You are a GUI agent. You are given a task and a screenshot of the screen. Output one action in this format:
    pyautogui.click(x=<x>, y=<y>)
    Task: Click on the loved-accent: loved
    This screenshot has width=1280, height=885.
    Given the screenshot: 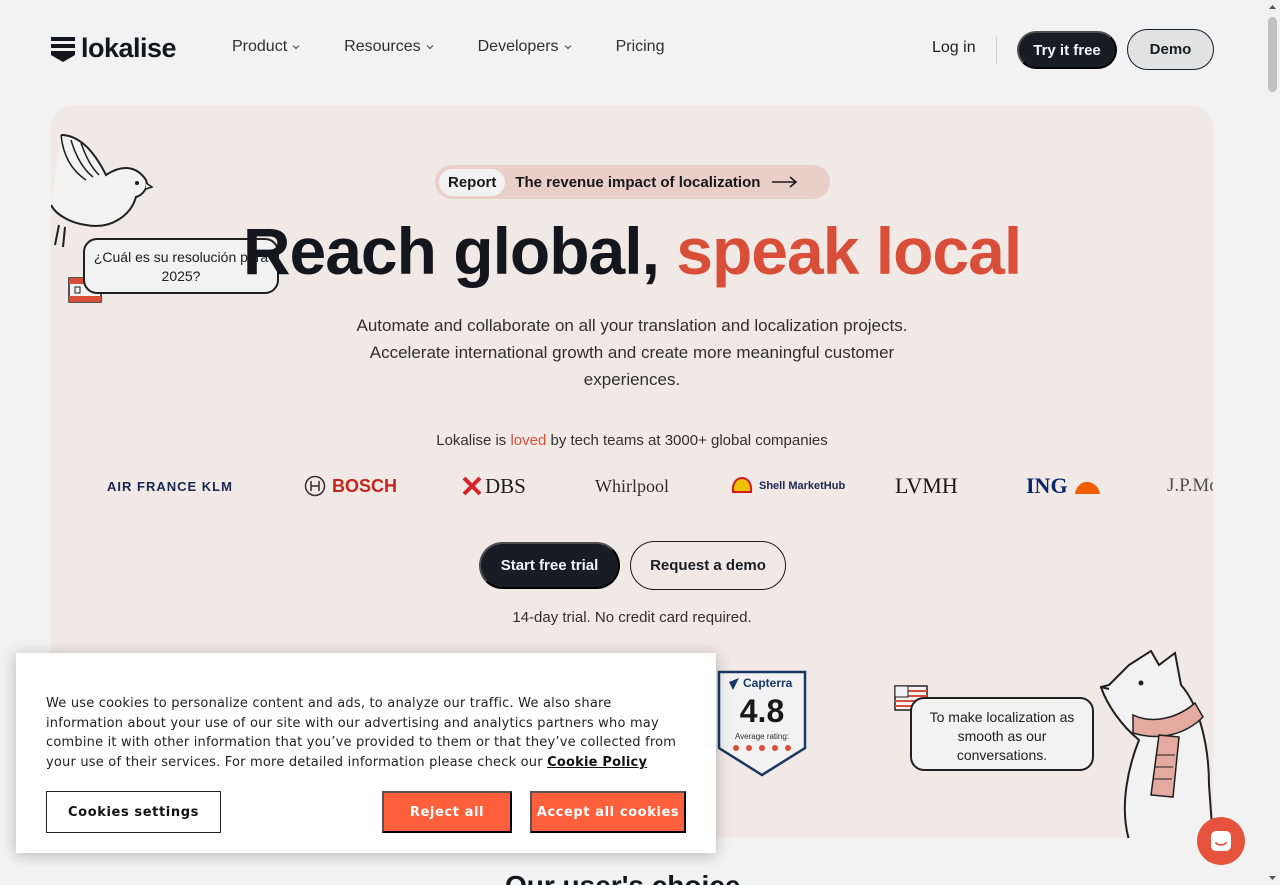 What is the action you would take?
    pyautogui.click(x=528, y=440)
    